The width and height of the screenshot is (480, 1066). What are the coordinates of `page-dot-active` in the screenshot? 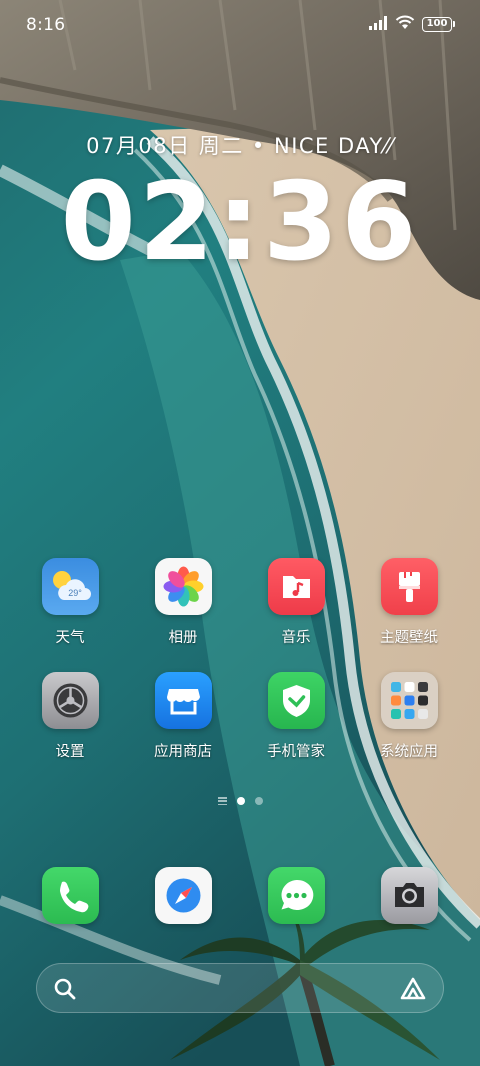 It's located at (240, 801).